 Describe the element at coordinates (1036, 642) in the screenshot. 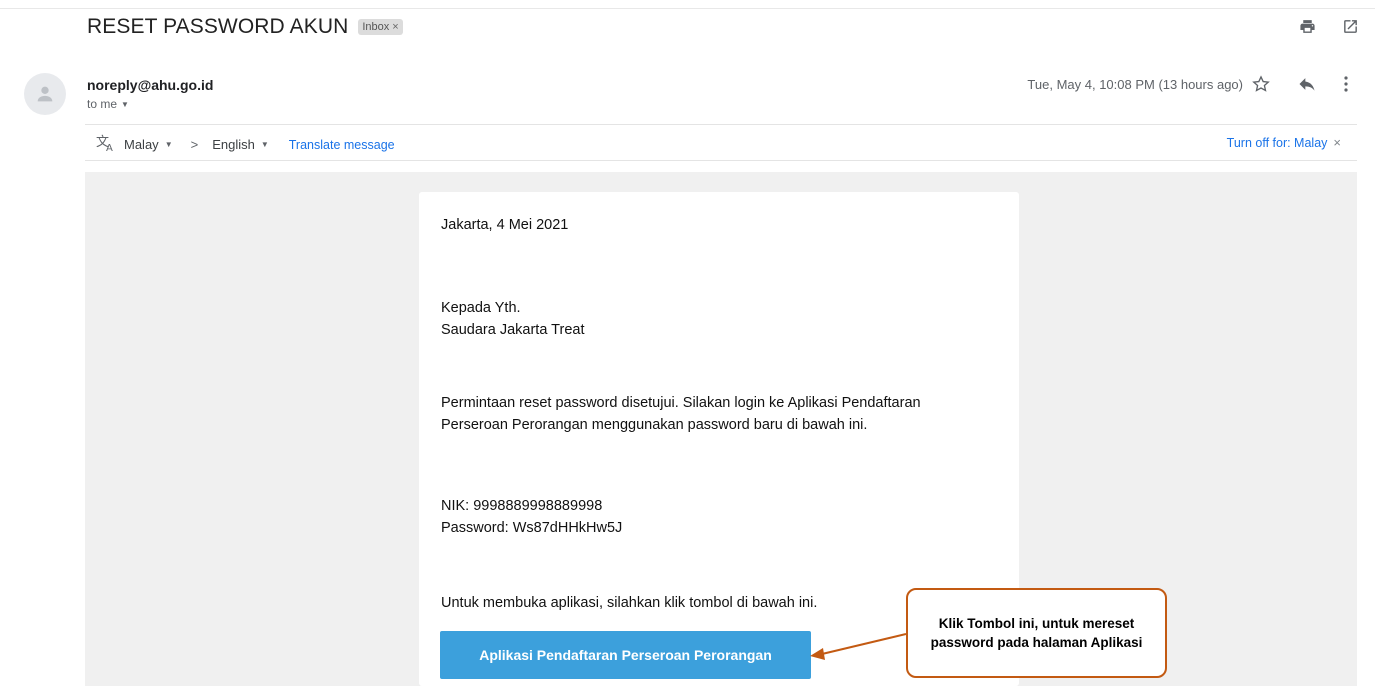

I see `annotation-line-2: password pada halaman Aplikasi` at that location.